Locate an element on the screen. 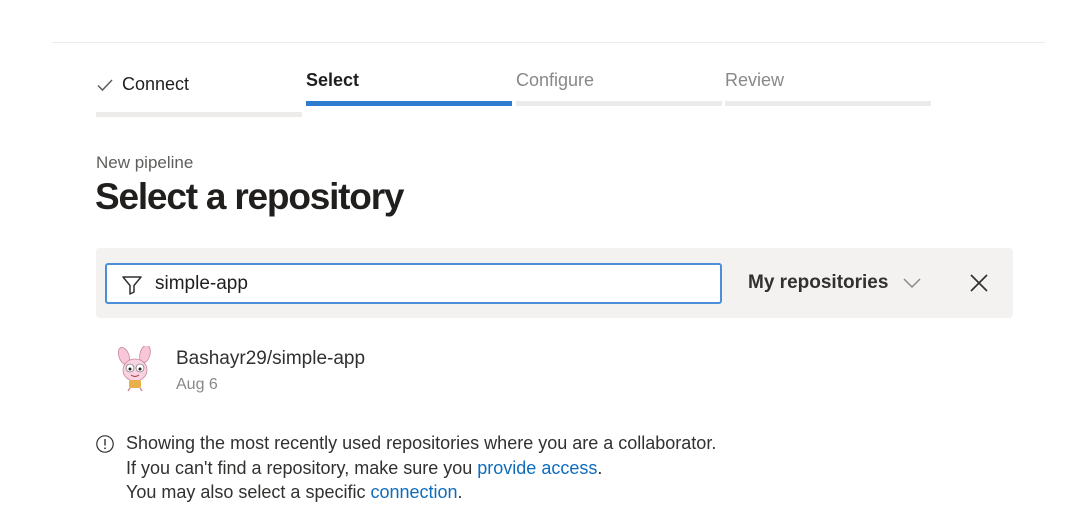  step-label: Configure is located at coordinates (555, 80).